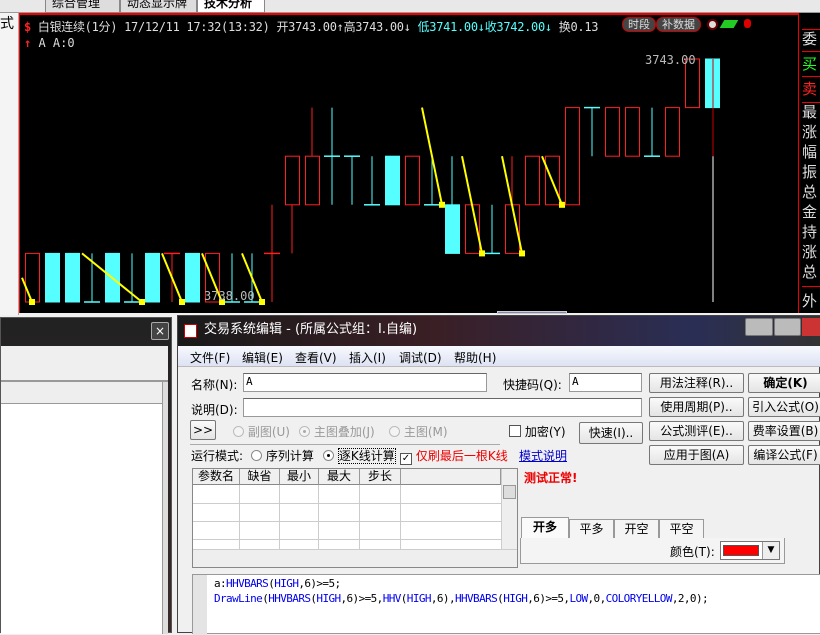 This screenshot has height=635, width=820. I want to click on radio-label: 主图(M), so click(425, 432).